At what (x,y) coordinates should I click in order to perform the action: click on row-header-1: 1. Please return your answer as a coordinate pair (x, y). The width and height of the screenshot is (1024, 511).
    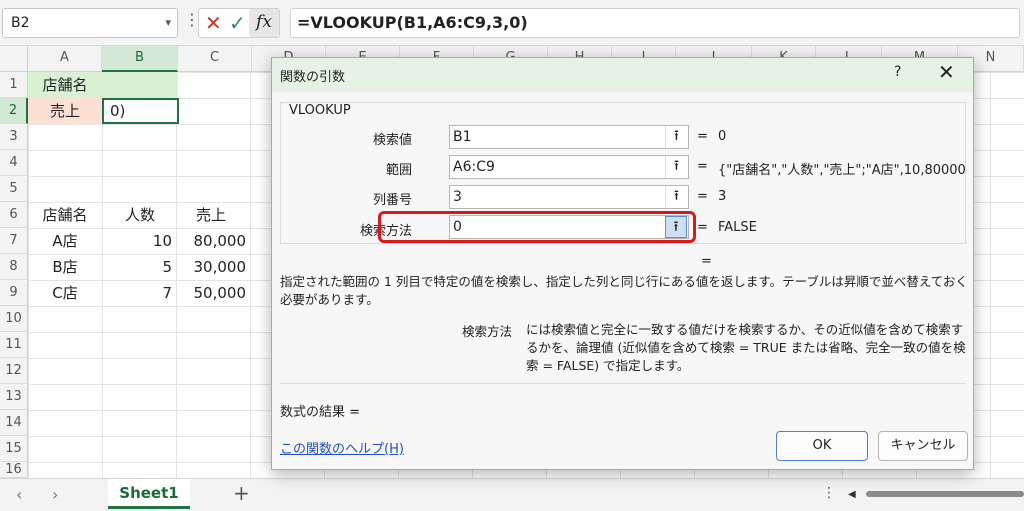
    Looking at the image, I should click on (14, 85).